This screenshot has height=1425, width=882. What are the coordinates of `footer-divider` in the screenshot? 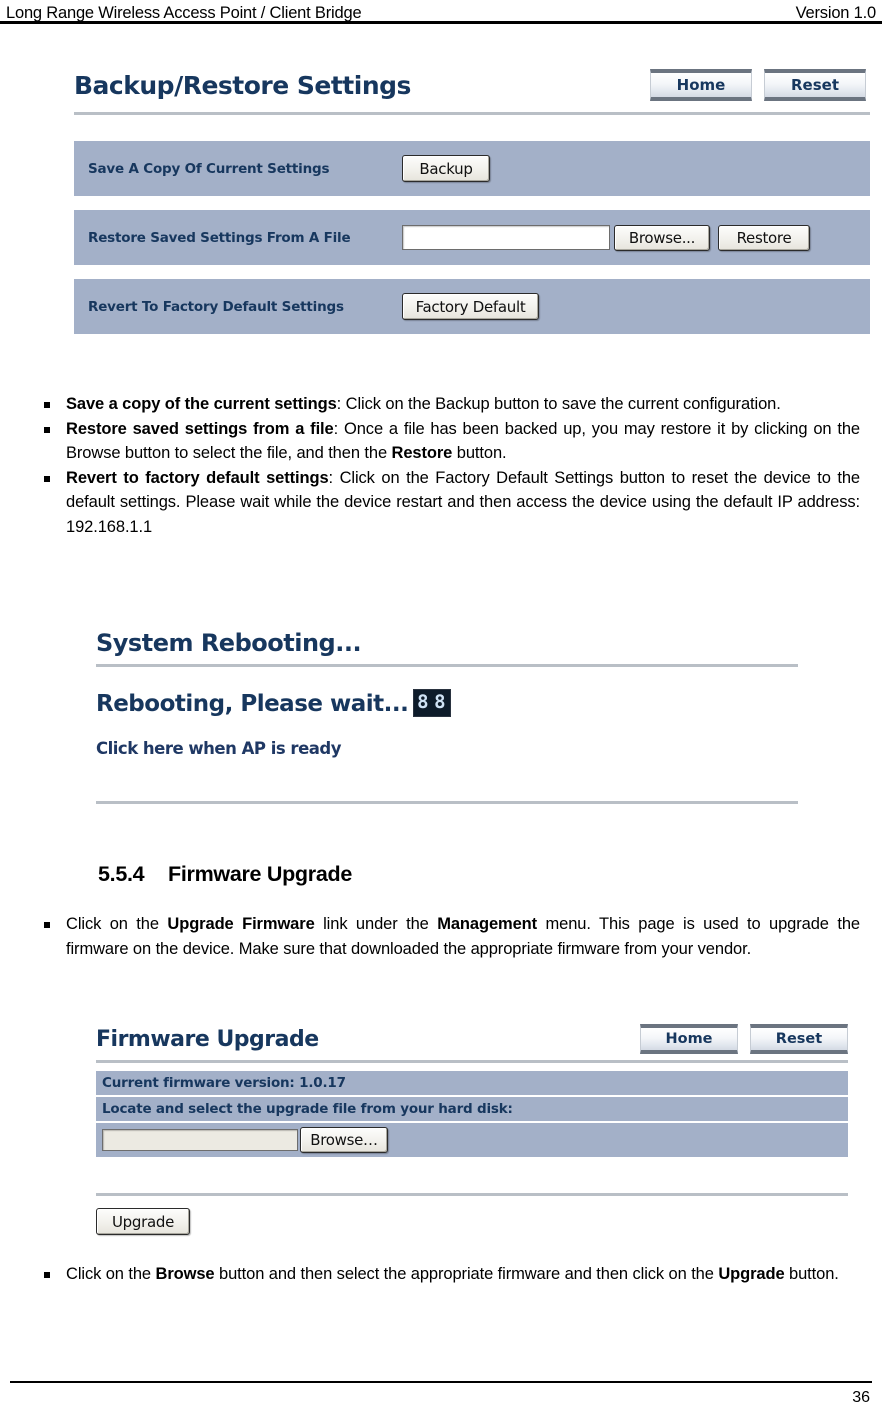 It's located at (441, 1382).